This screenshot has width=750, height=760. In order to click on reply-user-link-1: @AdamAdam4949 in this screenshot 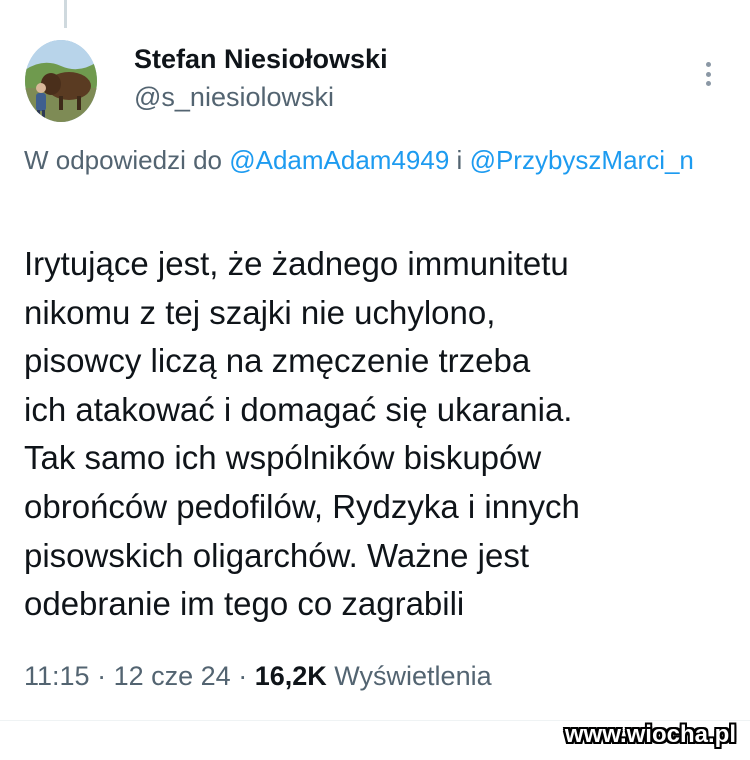, I will do `click(339, 160)`.